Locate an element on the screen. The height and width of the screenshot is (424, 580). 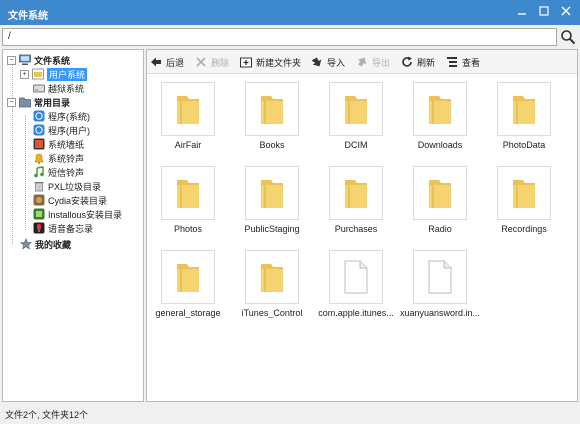
item-name: PublicStaging is located at coordinates (272, 229).